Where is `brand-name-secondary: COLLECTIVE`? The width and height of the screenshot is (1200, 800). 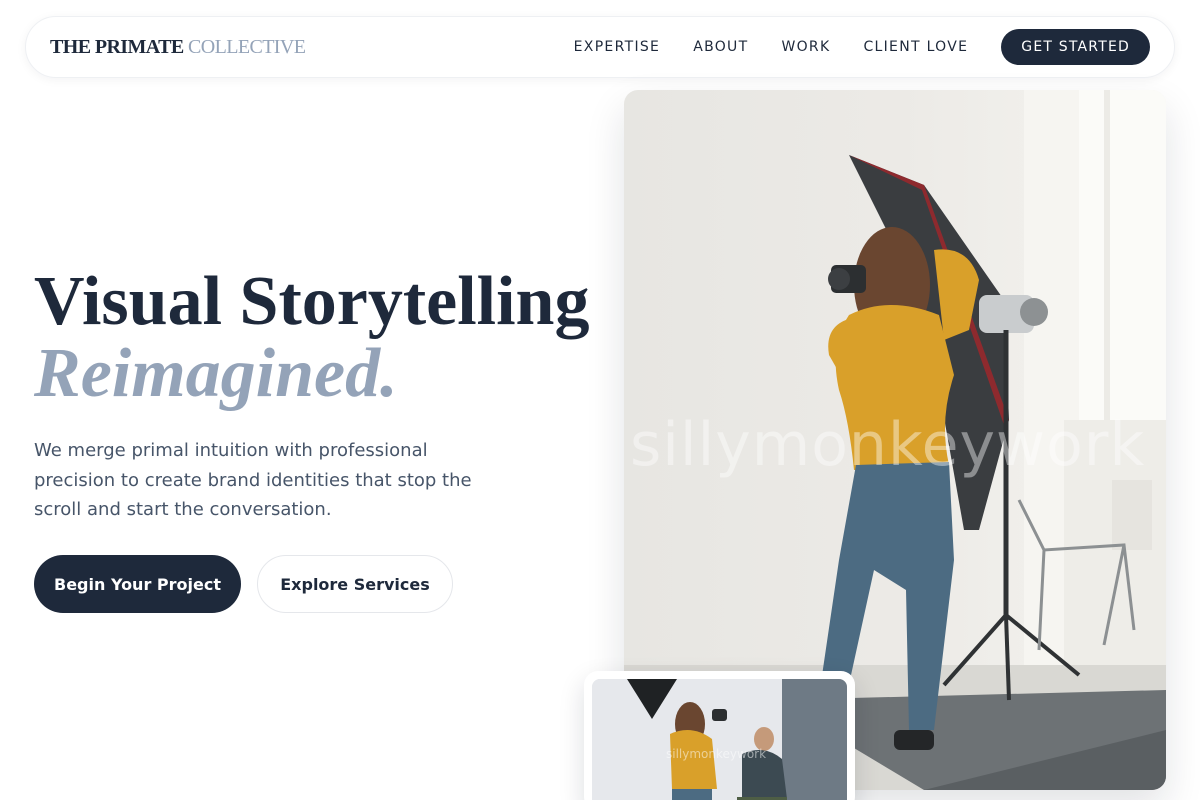
brand-name-secondary: COLLECTIVE is located at coordinates (247, 46).